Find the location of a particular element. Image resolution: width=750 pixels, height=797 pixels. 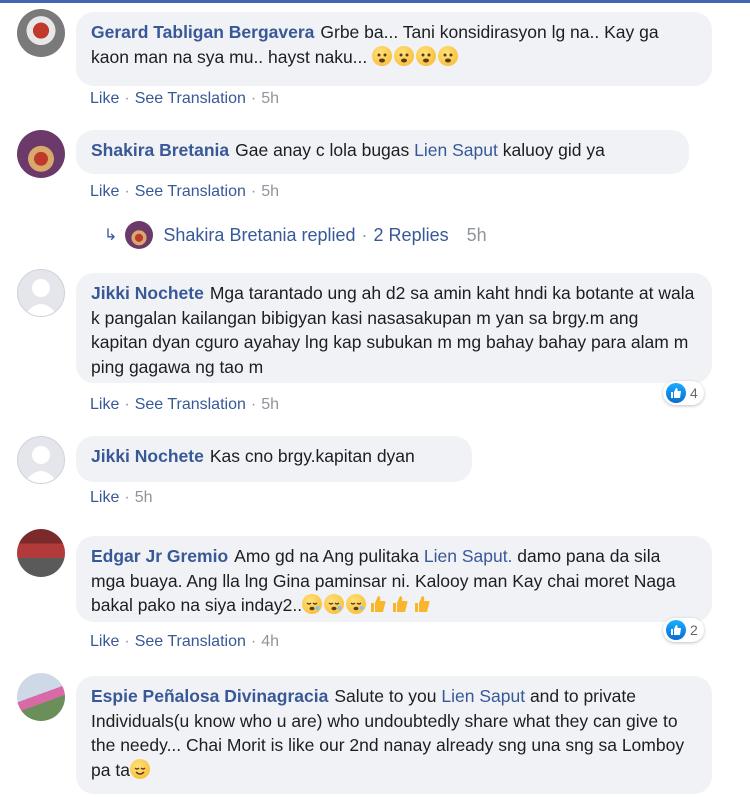

comment-text: Salute to you is located at coordinates (385, 696).